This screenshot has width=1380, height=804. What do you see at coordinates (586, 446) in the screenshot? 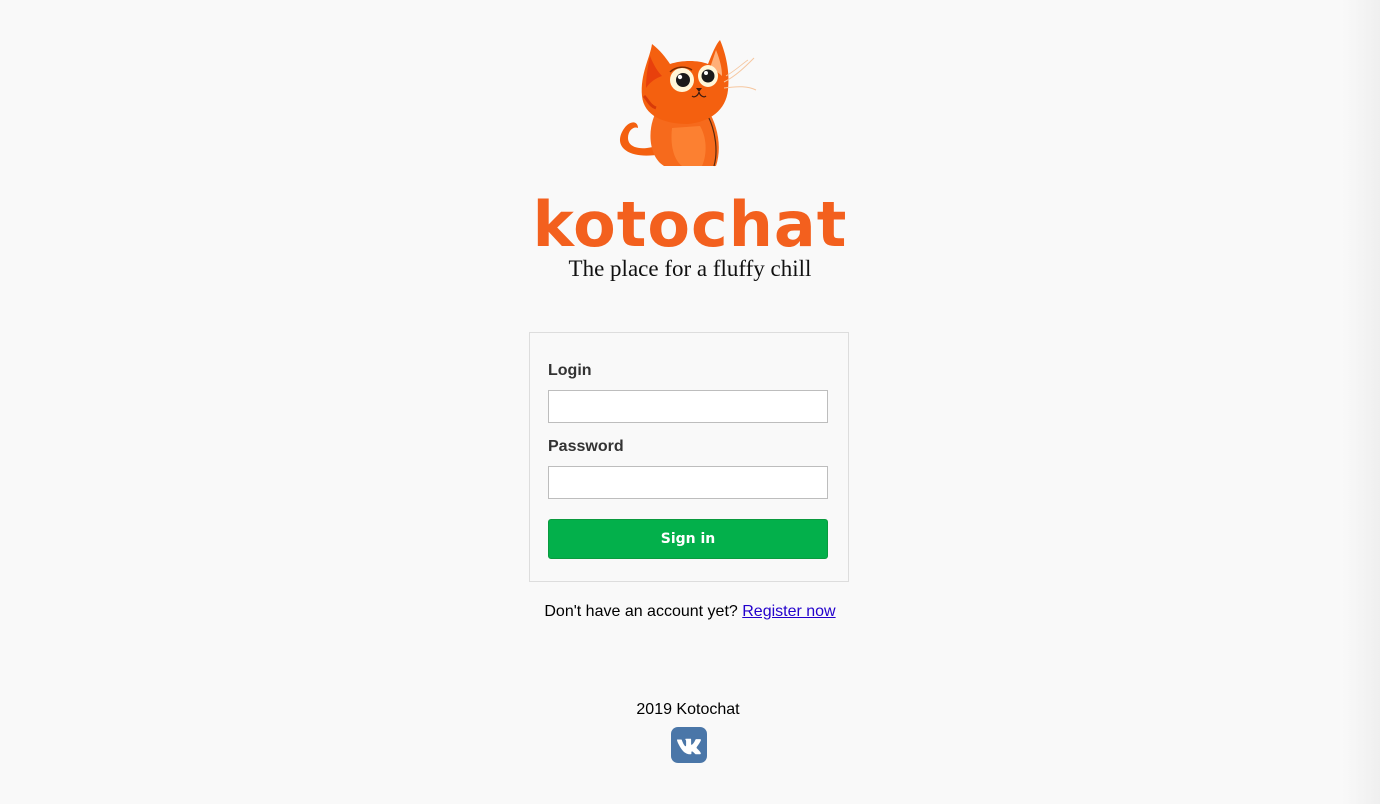
I see `password-label: Password` at bounding box center [586, 446].